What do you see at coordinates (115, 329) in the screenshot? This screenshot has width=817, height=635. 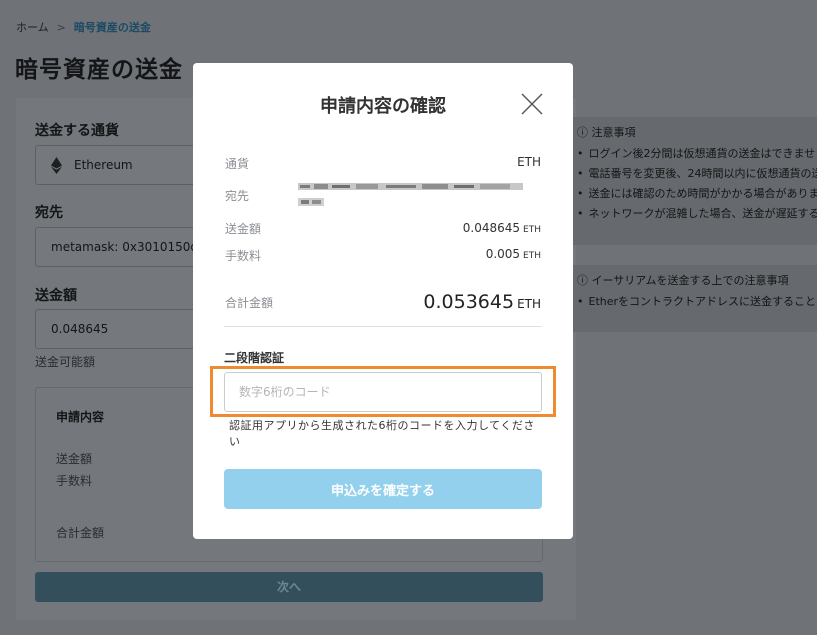 I see `amount-input: 0.048645` at bounding box center [115, 329].